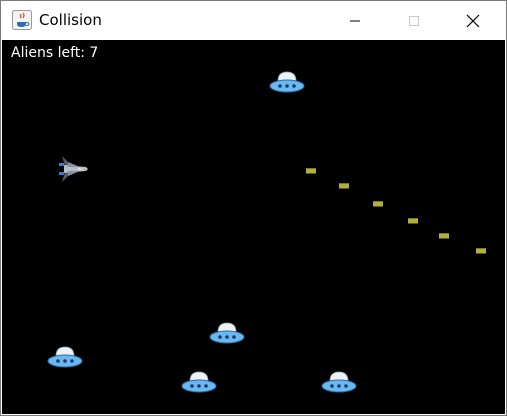 This screenshot has width=507, height=416. What do you see at coordinates (55, 53) in the screenshot?
I see `aliens-left-counter: Aliens left: 7` at bounding box center [55, 53].